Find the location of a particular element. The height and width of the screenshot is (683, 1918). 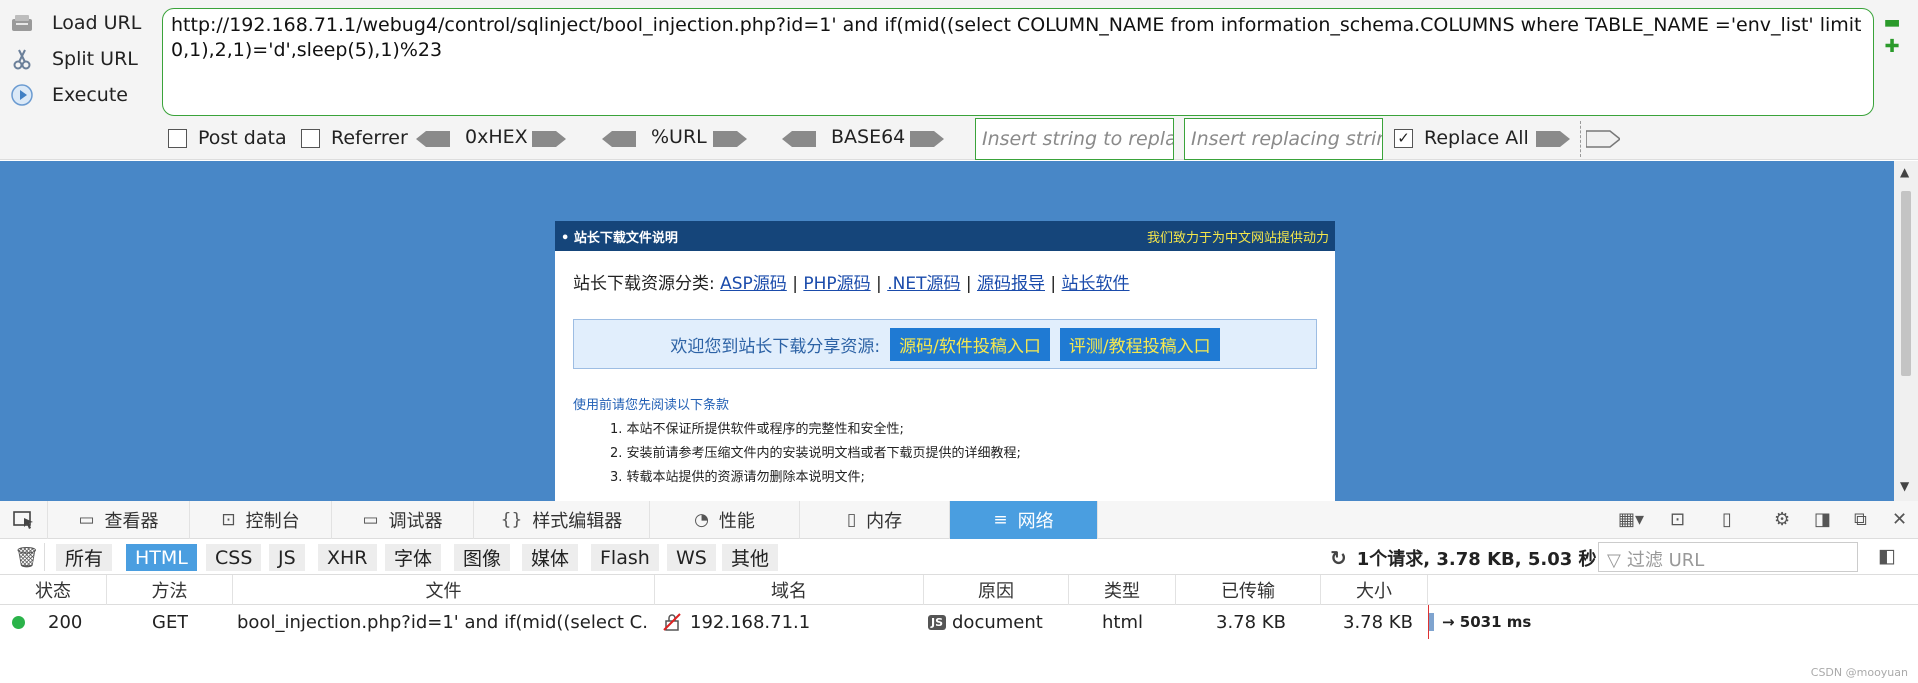

checked-icon: ✓ is located at coordinates (1403, 138).